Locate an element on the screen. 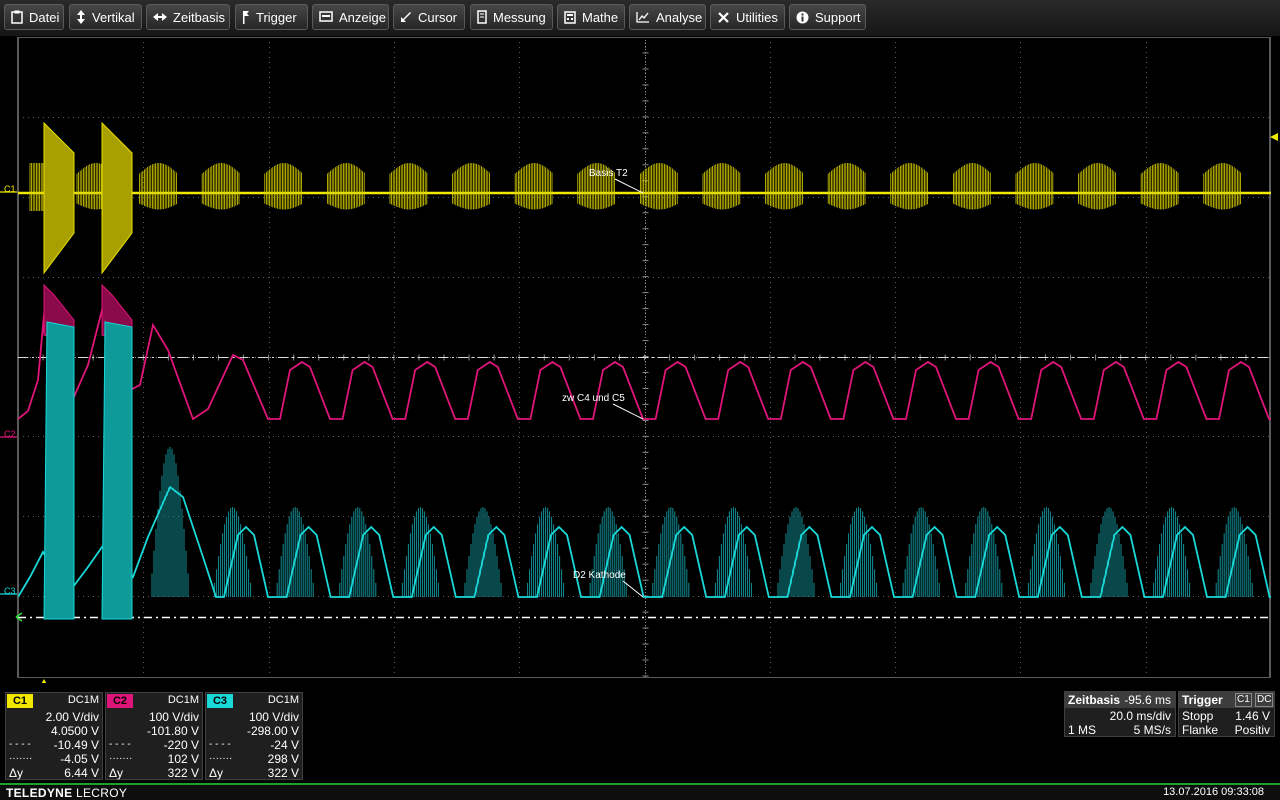  c3-vdiv: 100 V/div is located at coordinates (273, 717).